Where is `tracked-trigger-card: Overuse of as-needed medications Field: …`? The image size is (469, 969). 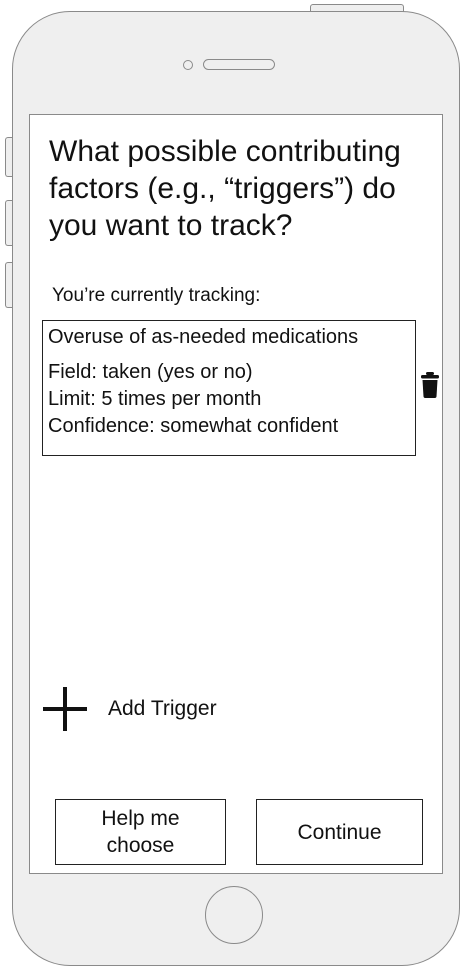 tracked-trigger-card: Overuse of as-needed medications Field: … is located at coordinates (229, 388).